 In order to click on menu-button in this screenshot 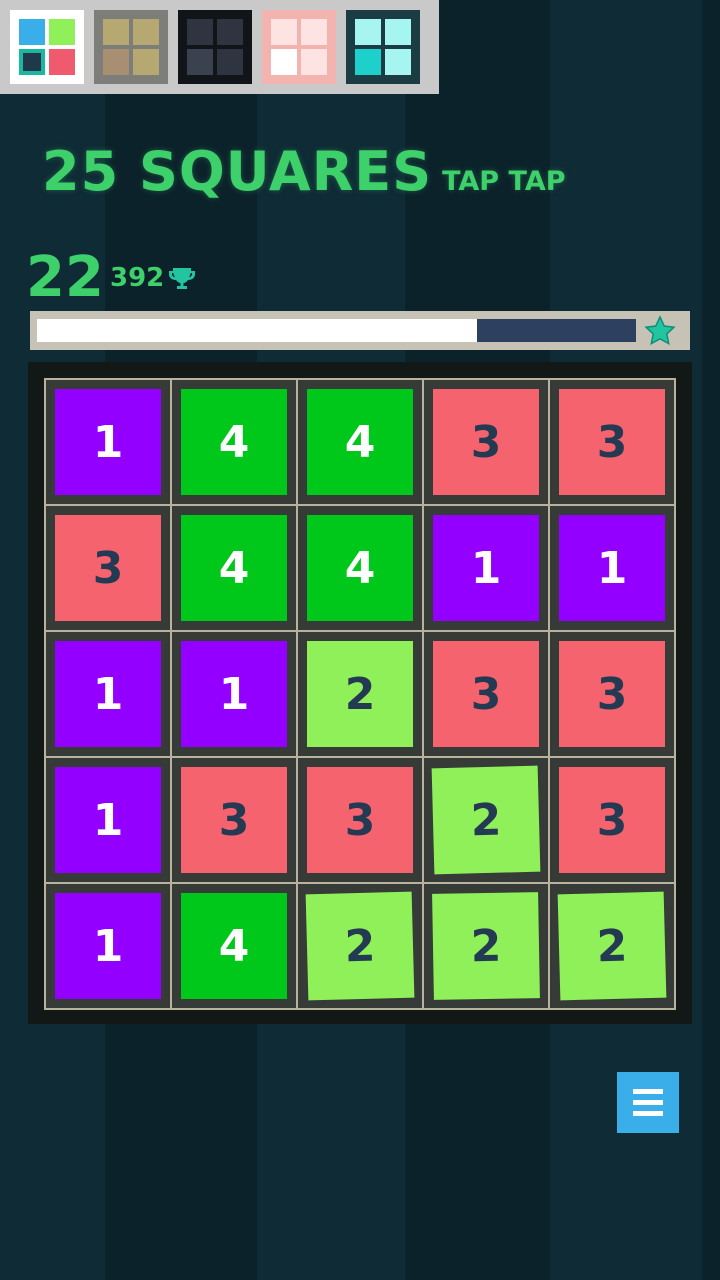, I will do `click(648, 1102)`.